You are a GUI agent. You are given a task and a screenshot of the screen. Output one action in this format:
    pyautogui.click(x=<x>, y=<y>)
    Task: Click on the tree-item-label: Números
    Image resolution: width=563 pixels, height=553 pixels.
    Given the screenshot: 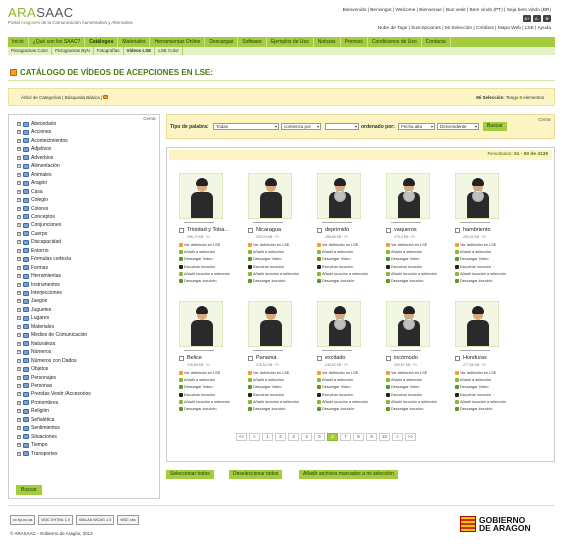 What is the action you would take?
    pyautogui.click(x=41, y=352)
    